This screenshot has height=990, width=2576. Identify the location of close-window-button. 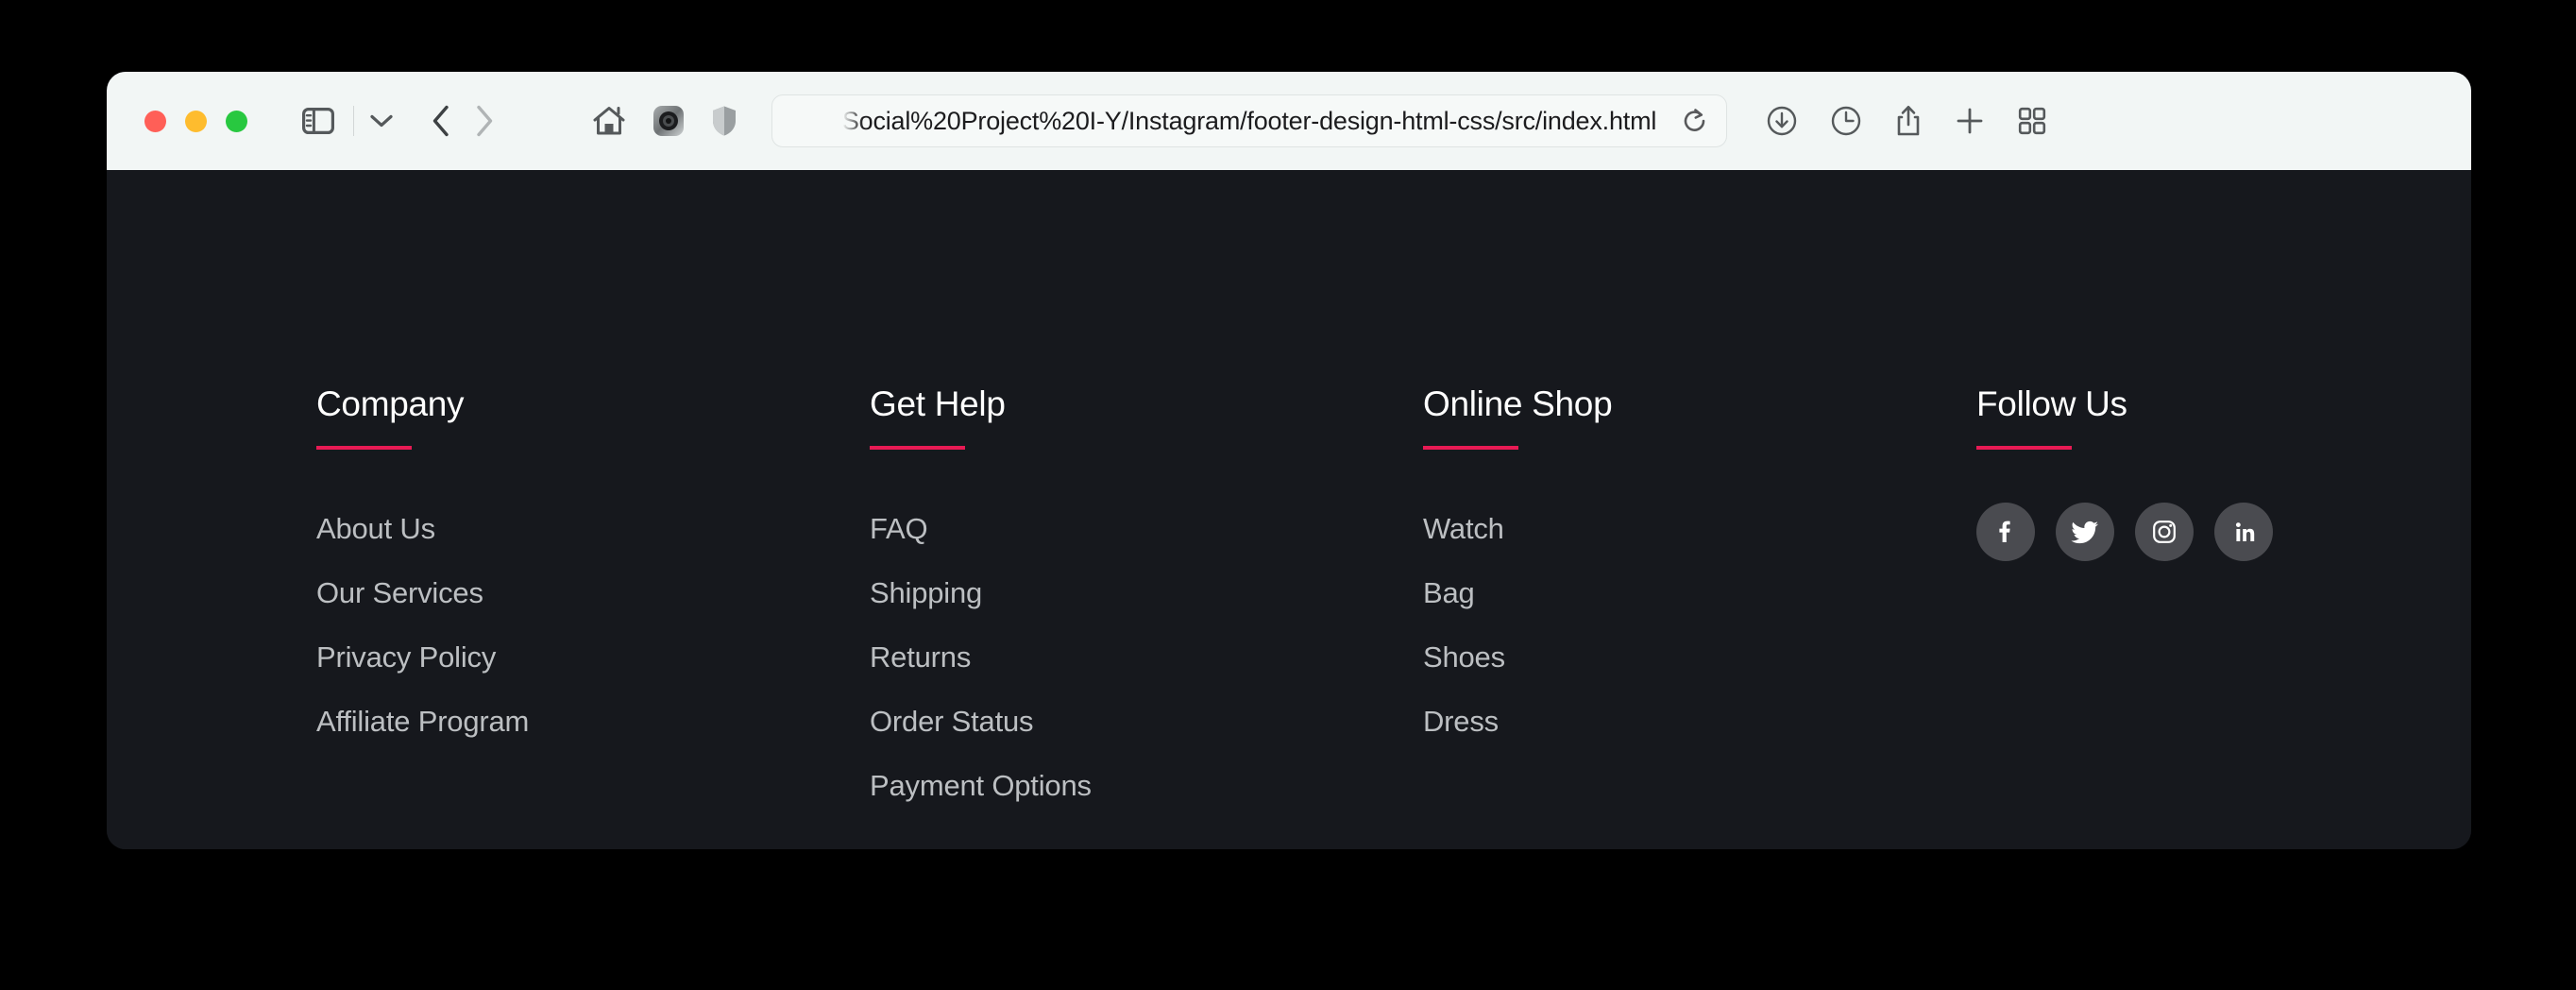
(155, 121).